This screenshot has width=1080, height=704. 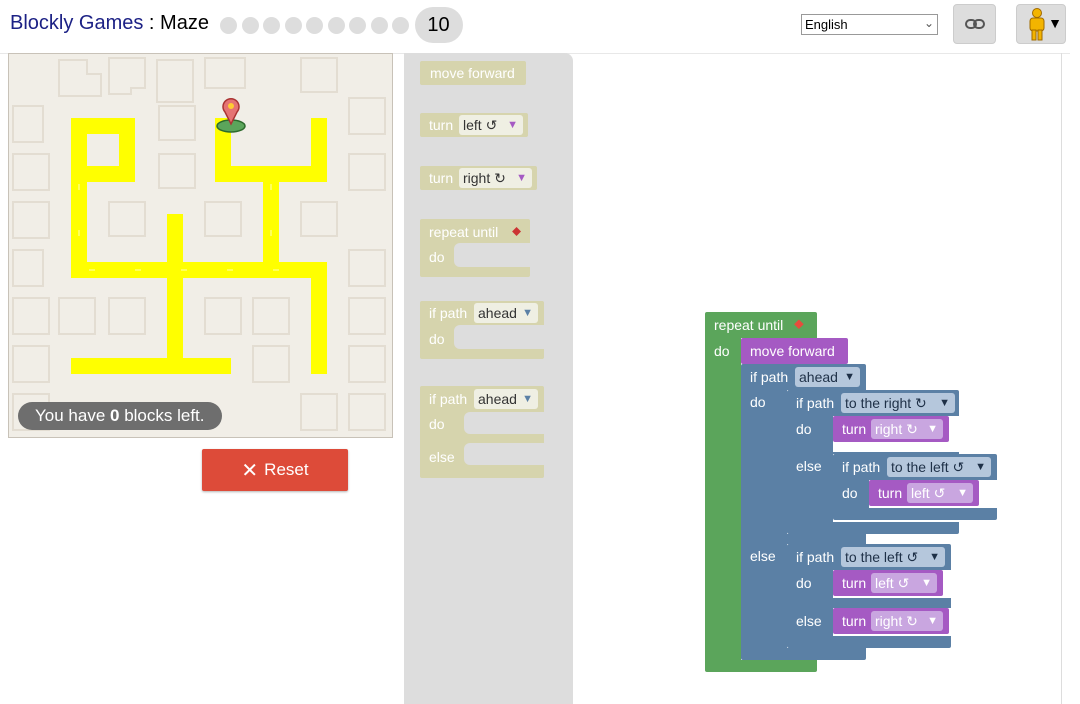 What do you see at coordinates (869, 24) in the screenshot?
I see `language-select: English ⌄` at bounding box center [869, 24].